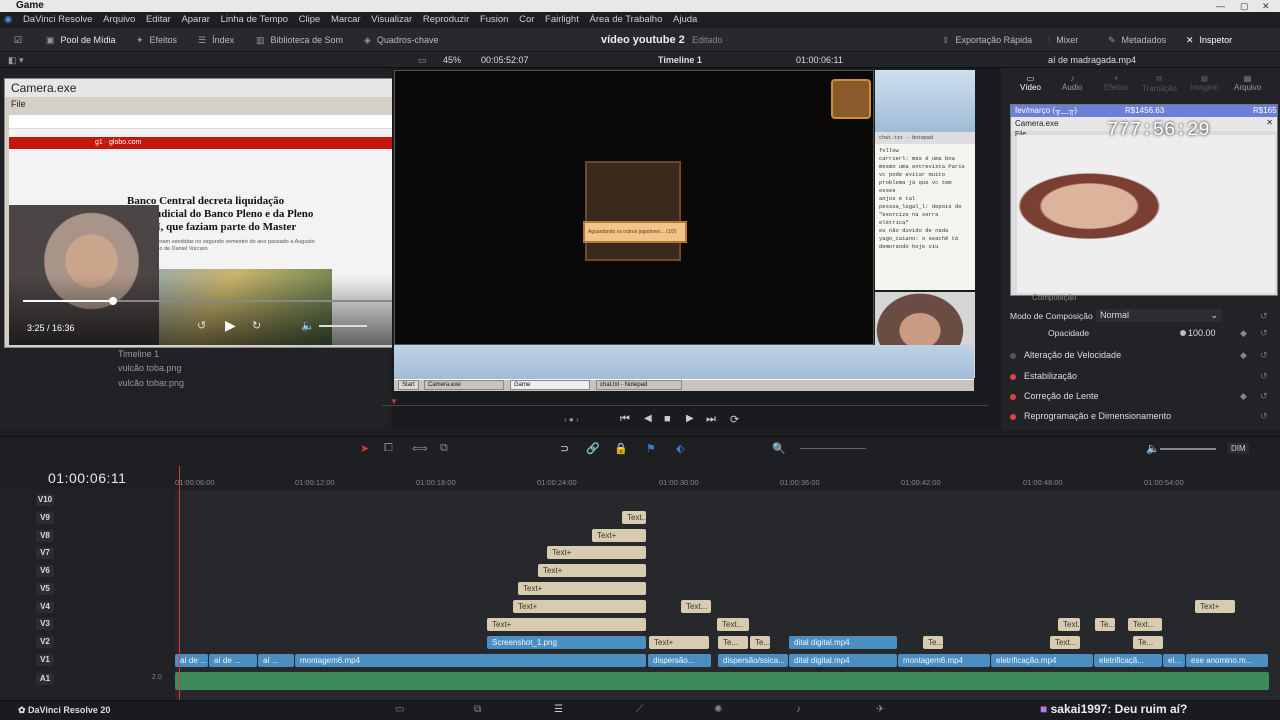 Image resolution: width=1280 pixels, height=720 pixels. What do you see at coordinates (201, 325) in the screenshot?
I see `rewind-icon: ↺` at bounding box center [201, 325].